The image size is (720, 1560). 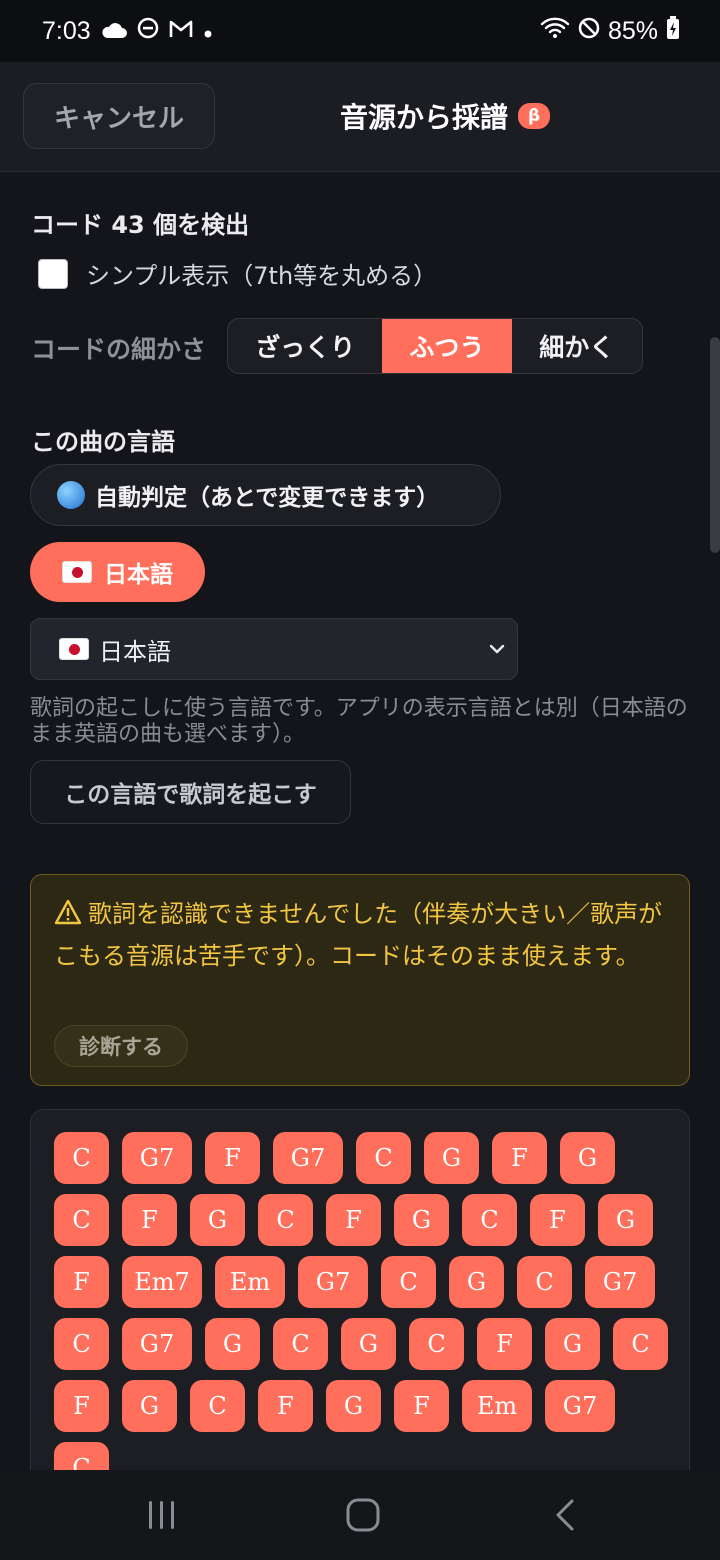 What do you see at coordinates (577, 346) in the screenshot?
I see `granularity-option-fine: 細かく` at bounding box center [577, 346].